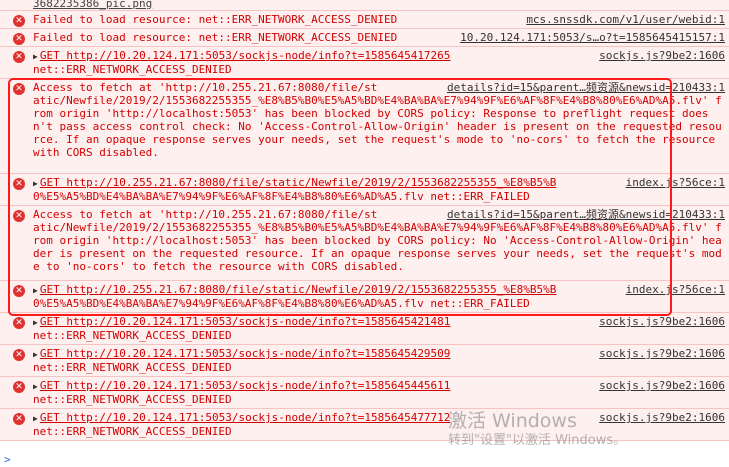  What do you see at coordinates (364, 460) in the screenshot?
I see `console-prompt: >` at bounding box center [364, 460].